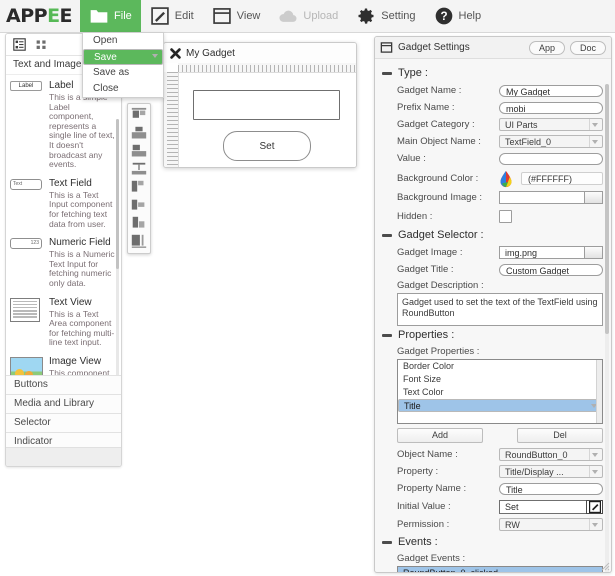 The height and width of the screenshot is (576, 615). I want to click on file-menu-item-save: Save, so click(123, 57).